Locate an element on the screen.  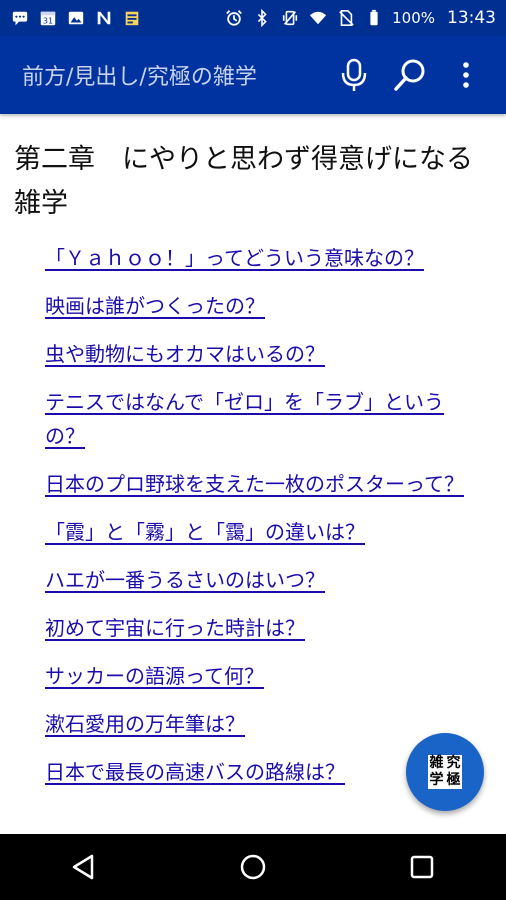
article-link: テニスではなんで「ゼロ」を「ラブ」というの？ is located at coordinates (244, 419).